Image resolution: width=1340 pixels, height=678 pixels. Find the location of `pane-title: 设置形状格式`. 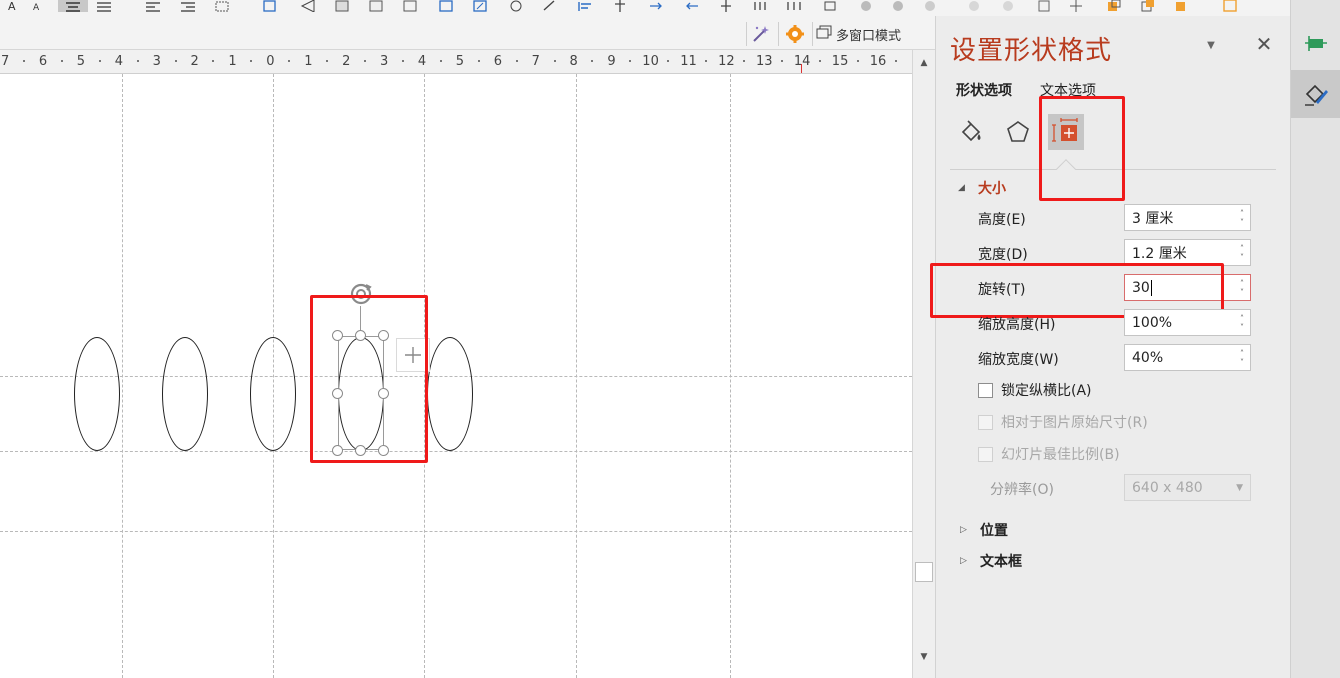

pane-title: 设置形状格式 is located at coordinates (1031, 51).